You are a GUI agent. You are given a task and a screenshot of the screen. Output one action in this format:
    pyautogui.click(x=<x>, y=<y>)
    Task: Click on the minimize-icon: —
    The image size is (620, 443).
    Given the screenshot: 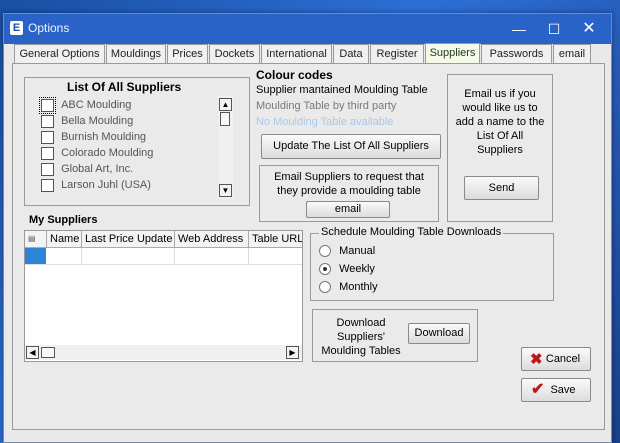 What is the action you would take?
    pyautogui.click(x=519, y=29)
    